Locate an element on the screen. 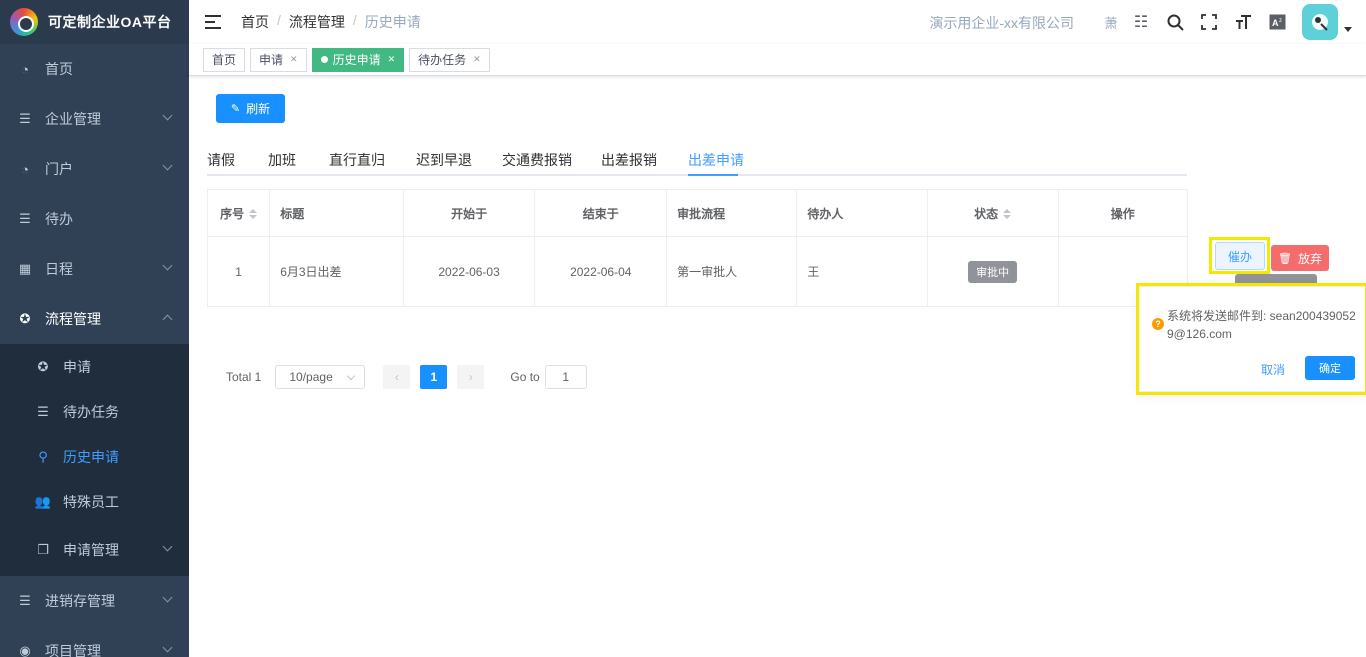  header-right-menu: 萧 ☷ Az is located at coordinates (1232, 22).